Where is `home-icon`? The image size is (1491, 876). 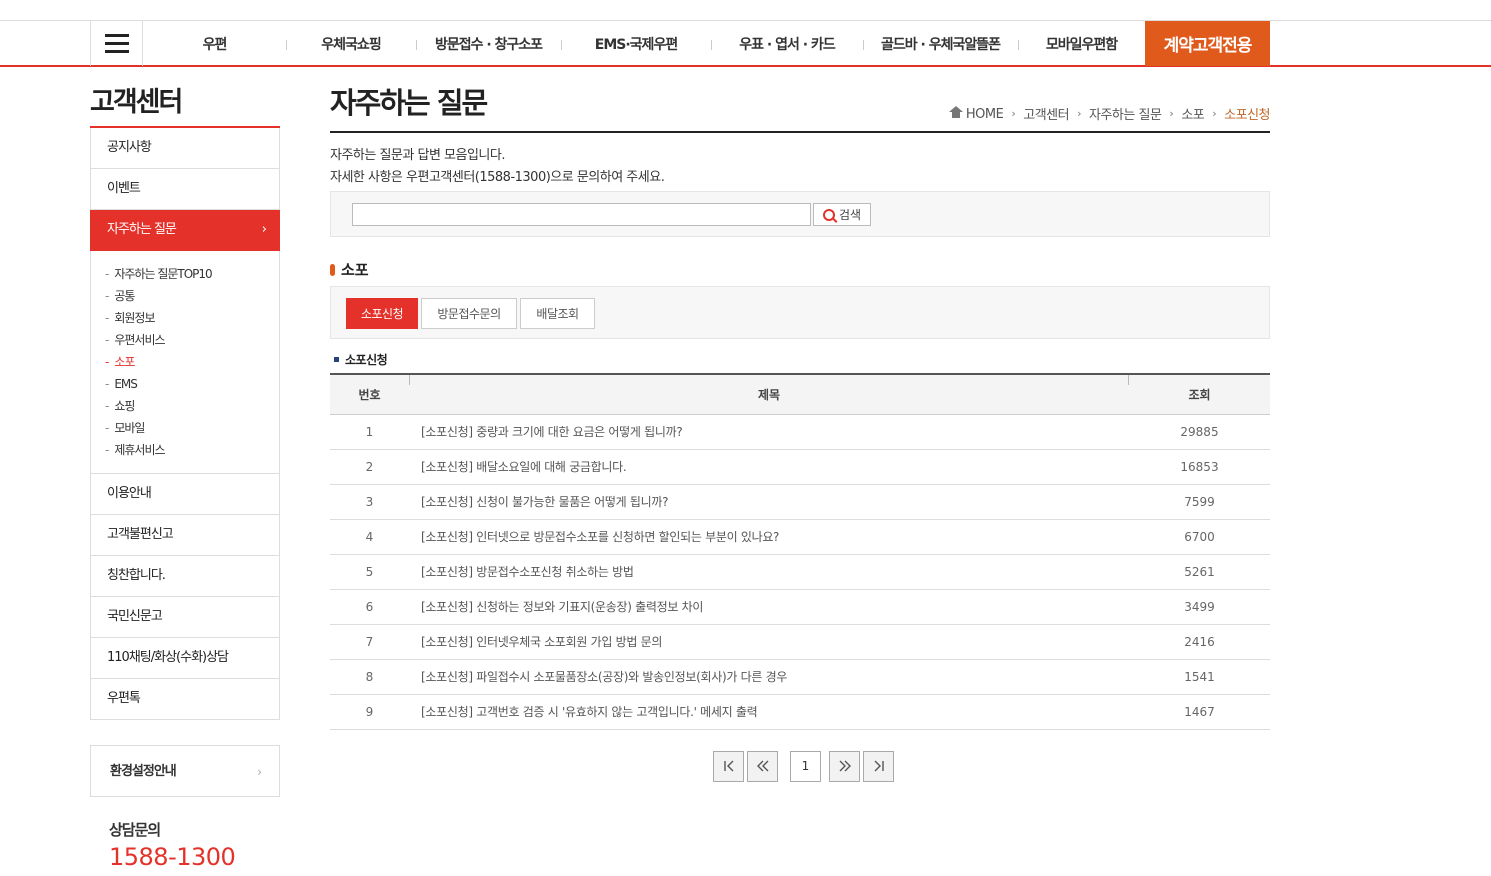 home-icon is located at coordinates (955, 111).